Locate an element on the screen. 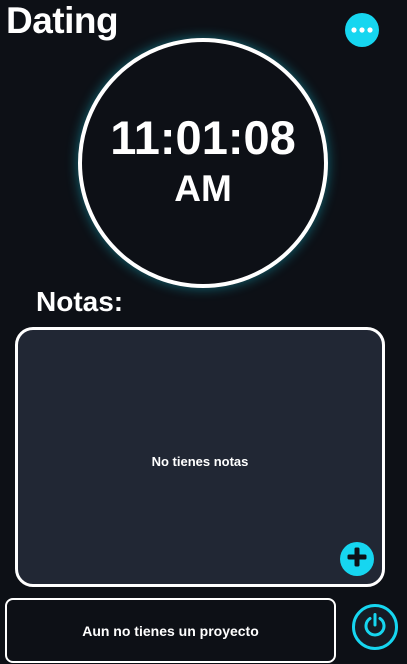 The width and height of the screenshot is (407, 664). more-options-button is located at coordinates (362, 30).